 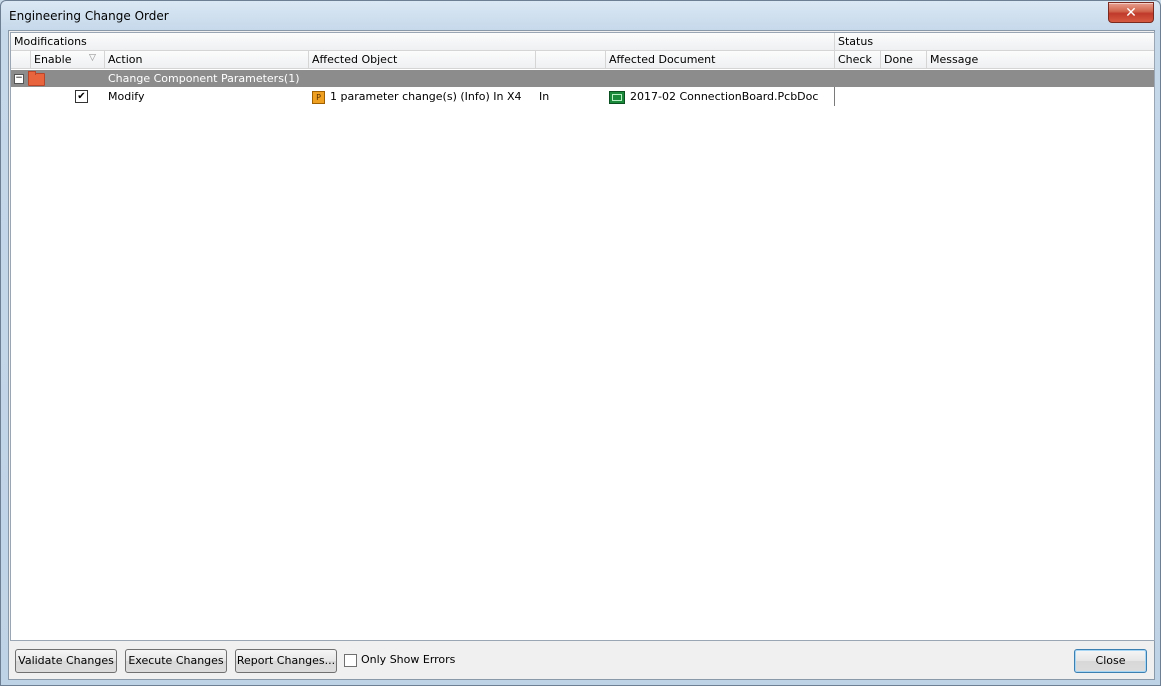 What do you see at coordinates (318, 97) in the screenshot?
I see `parameter-icon: P` at bounding box center [318, 97].